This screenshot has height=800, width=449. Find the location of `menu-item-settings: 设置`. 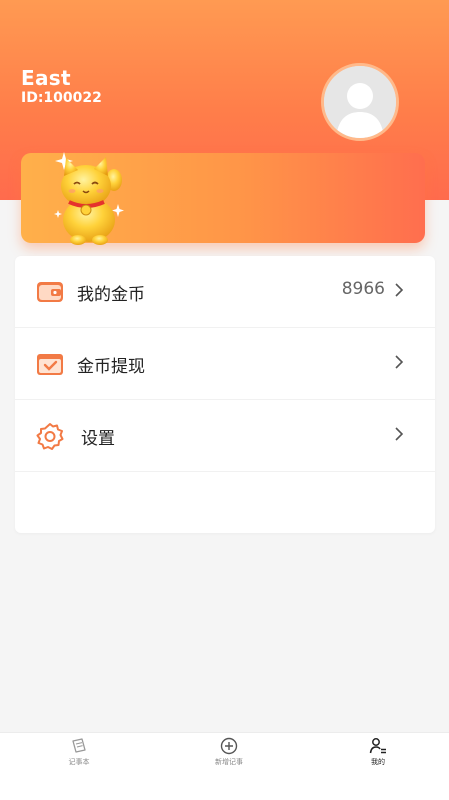

menu-item-settings: 设置 is located at coordinates (225, 436).